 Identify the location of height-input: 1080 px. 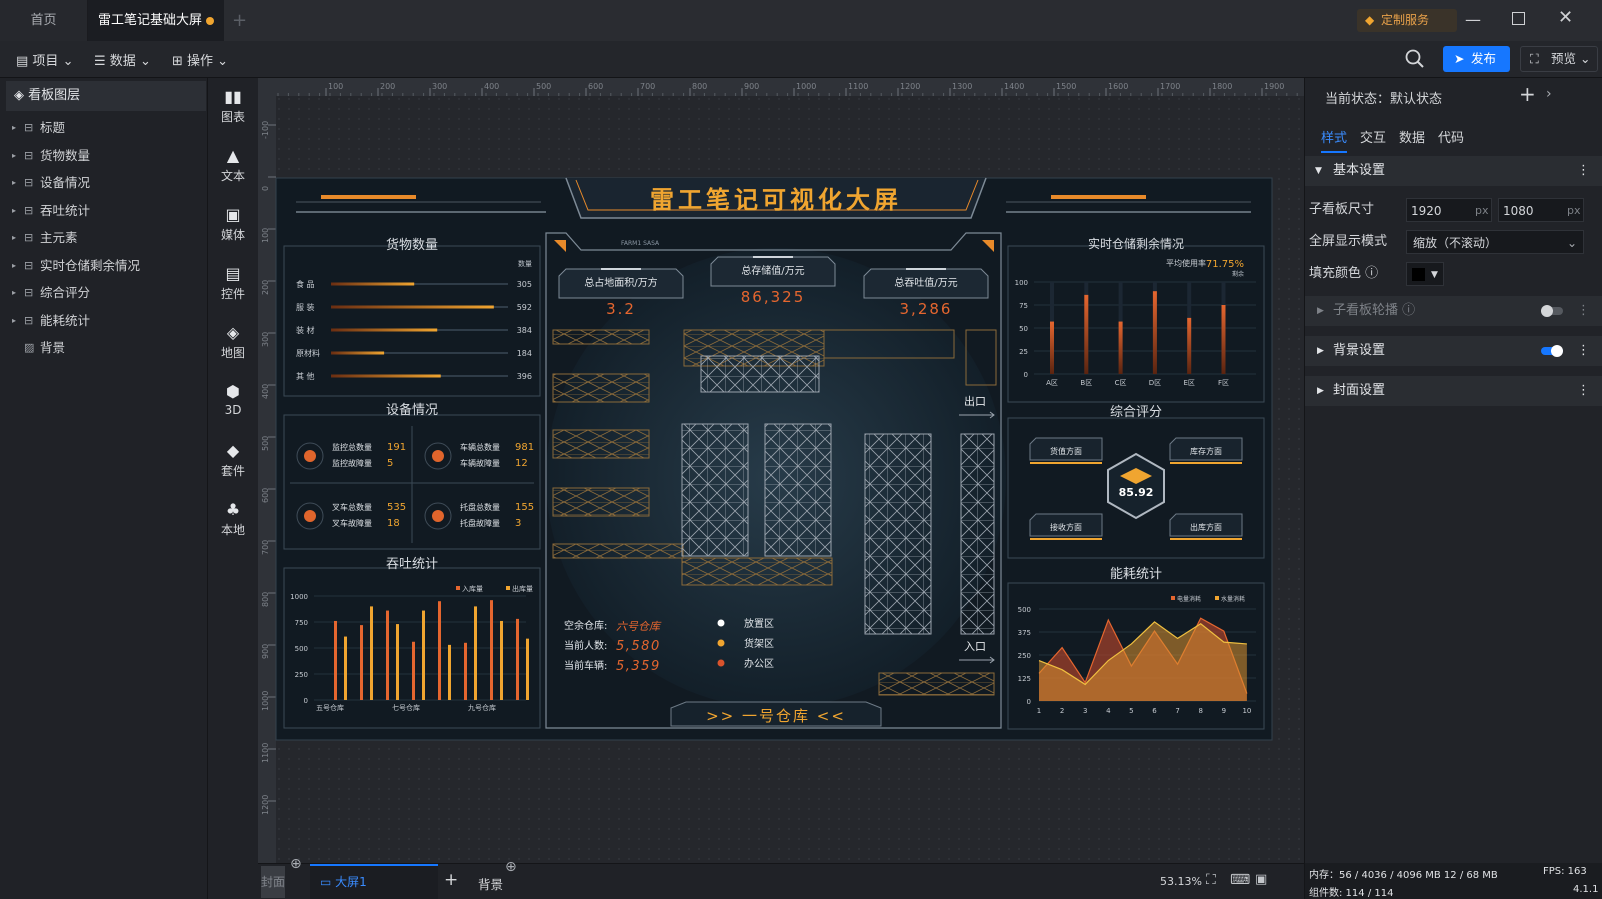
(1541, 210).